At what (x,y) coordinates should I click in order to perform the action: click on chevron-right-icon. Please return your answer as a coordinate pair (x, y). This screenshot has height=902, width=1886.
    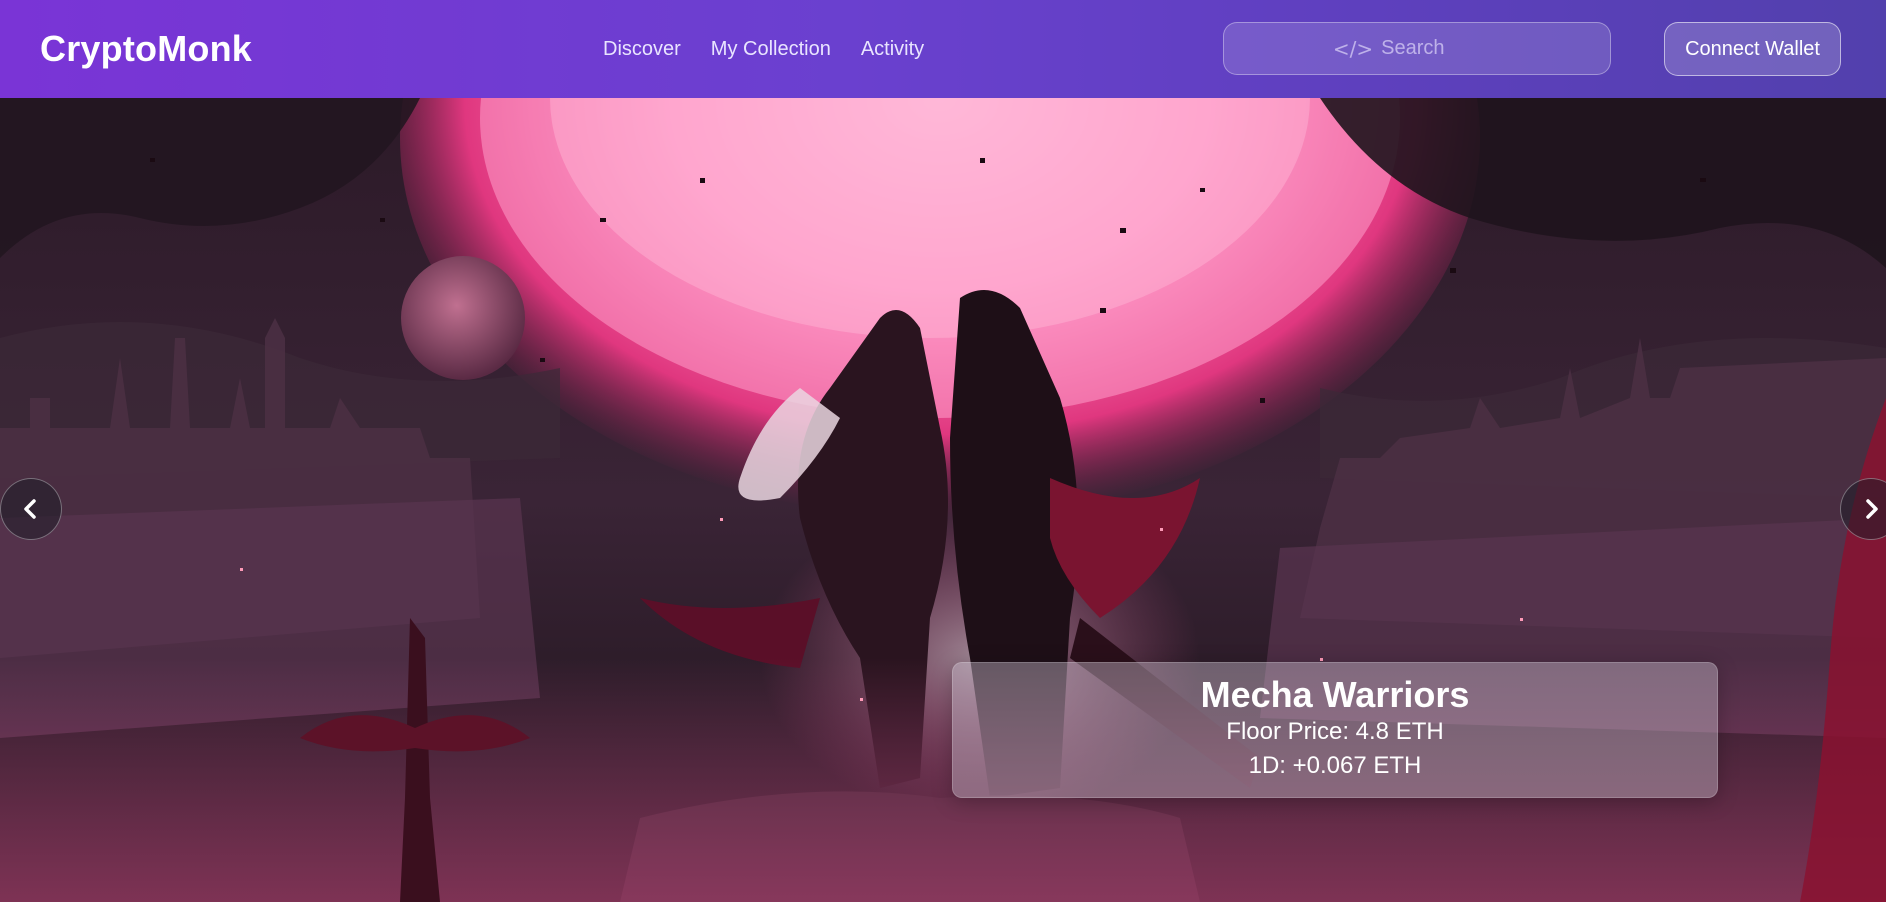
    Looking at the image, I should click on (1872, 509).